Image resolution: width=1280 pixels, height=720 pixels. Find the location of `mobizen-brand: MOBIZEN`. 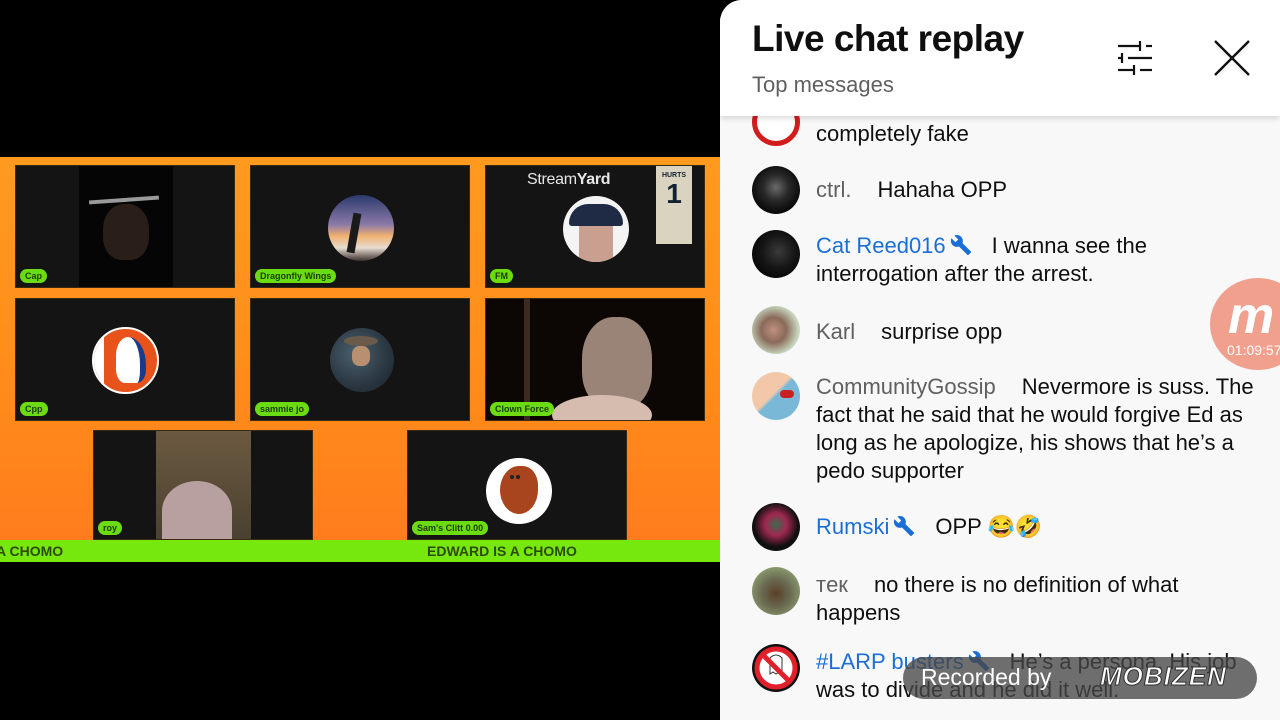

mobizen-brand: MOBIZEN is located at coordinates (1163, 676).